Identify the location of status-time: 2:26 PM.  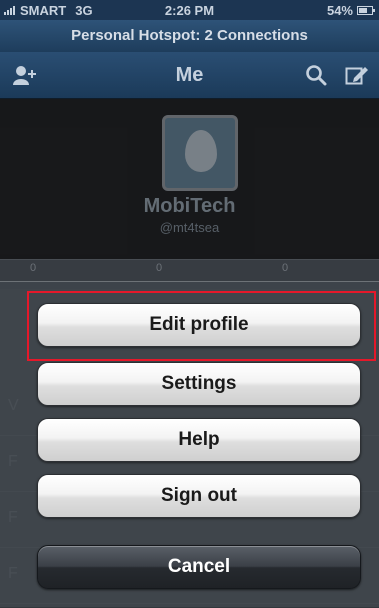
(189, 10).